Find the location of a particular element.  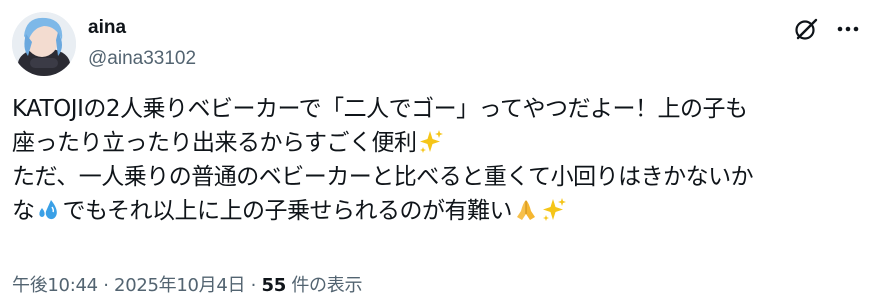

tweet-line-3: ただ、一人乗りの普通のベビーカーと比べると重くて小回りはきかないか is located at coordinates (383, 177).